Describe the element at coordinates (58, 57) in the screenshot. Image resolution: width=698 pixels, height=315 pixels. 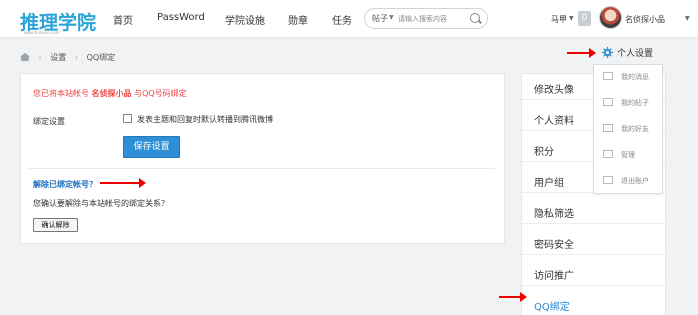
I see `breadcrumb-settings: 设置` at that location.